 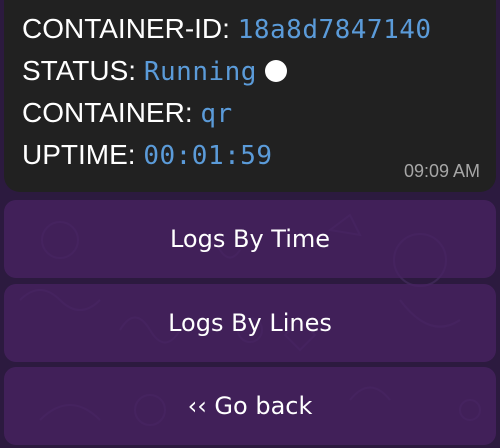 What do you see at coordinates (441, 171) in the screenshot?
I see `message-timestamp: 09:09 AM` at bounding box center [441, 171].